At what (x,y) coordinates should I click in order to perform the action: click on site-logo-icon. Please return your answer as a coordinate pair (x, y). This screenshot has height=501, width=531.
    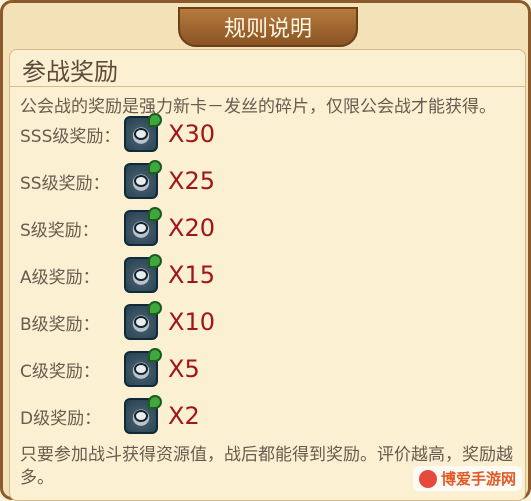
    Looking at the image, I should click on (427, 478).